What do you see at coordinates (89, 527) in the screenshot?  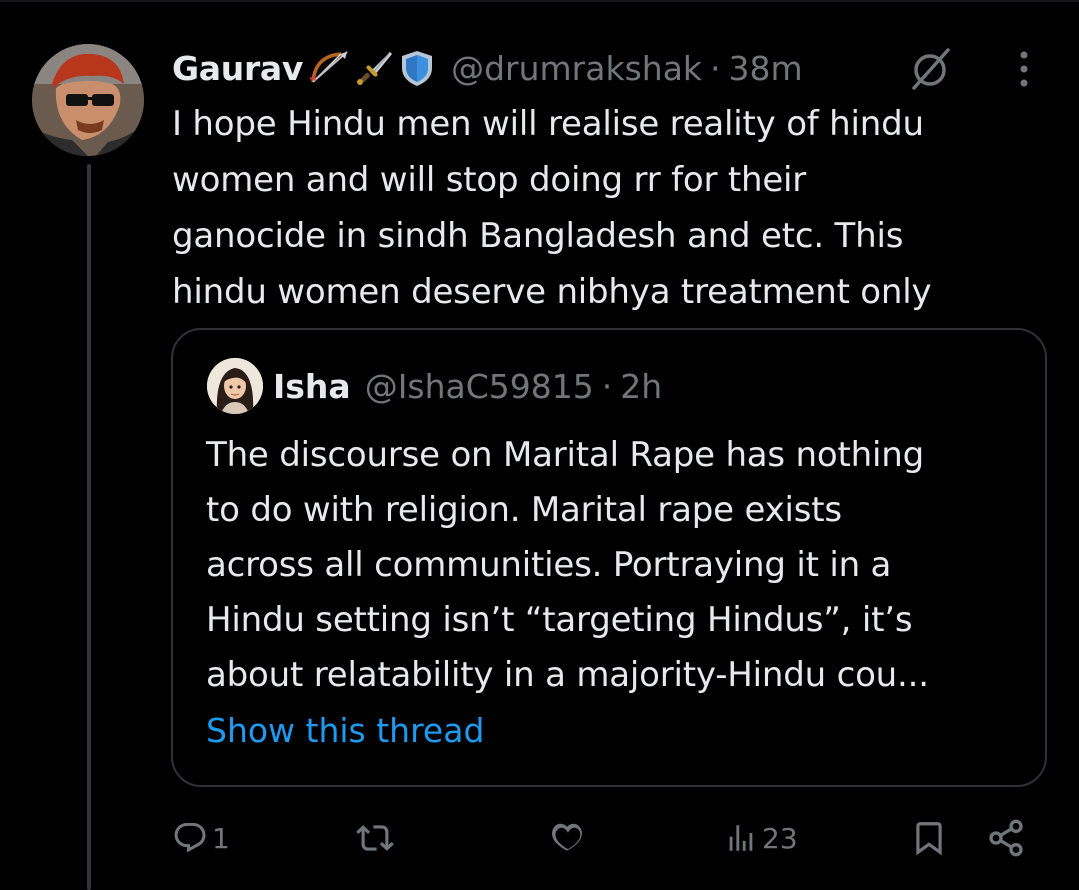 I see `thread-connector-line` at bounding box center [89, 527].